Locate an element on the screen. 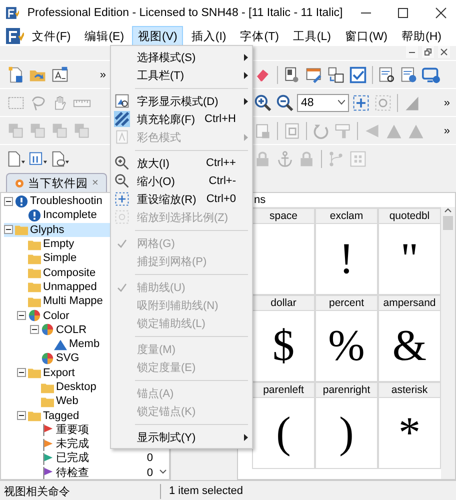 This screenshot has height=500, width=456. glyph: " is located at coordinates (409, 259).